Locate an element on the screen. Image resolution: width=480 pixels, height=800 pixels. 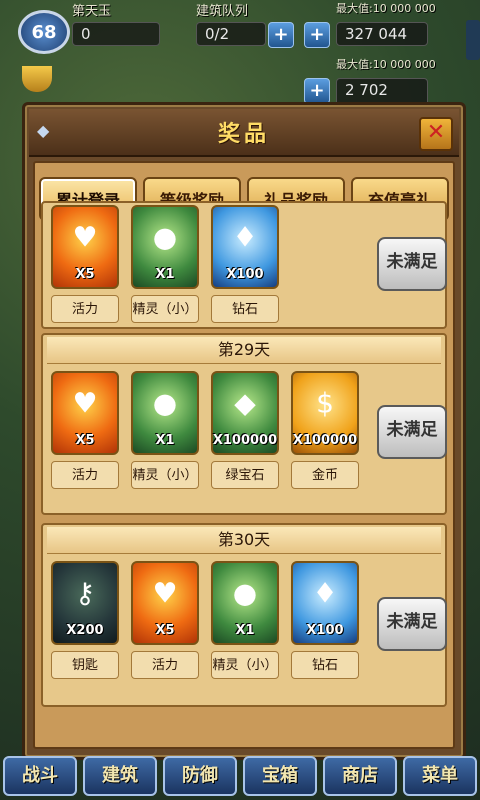
builder-queue-label: 建筑队列 is located at coordinates (222, 11).